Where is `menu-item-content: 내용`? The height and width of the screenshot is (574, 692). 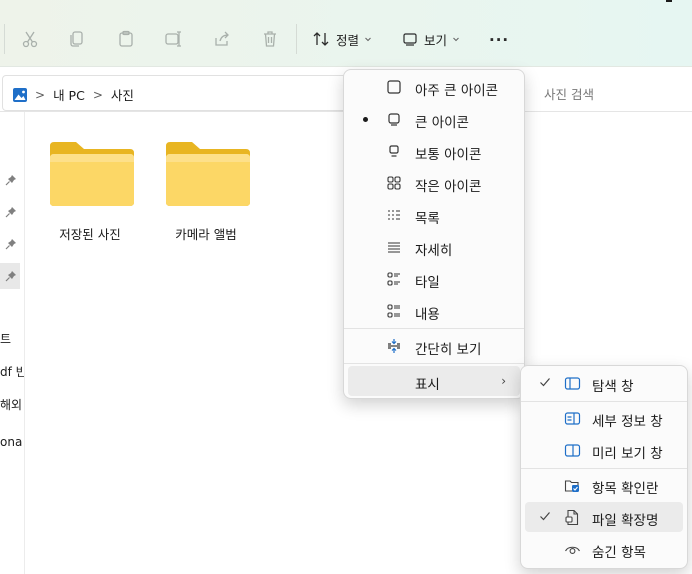 menu-item-content: 내용 is located at coordinates (434, 311).